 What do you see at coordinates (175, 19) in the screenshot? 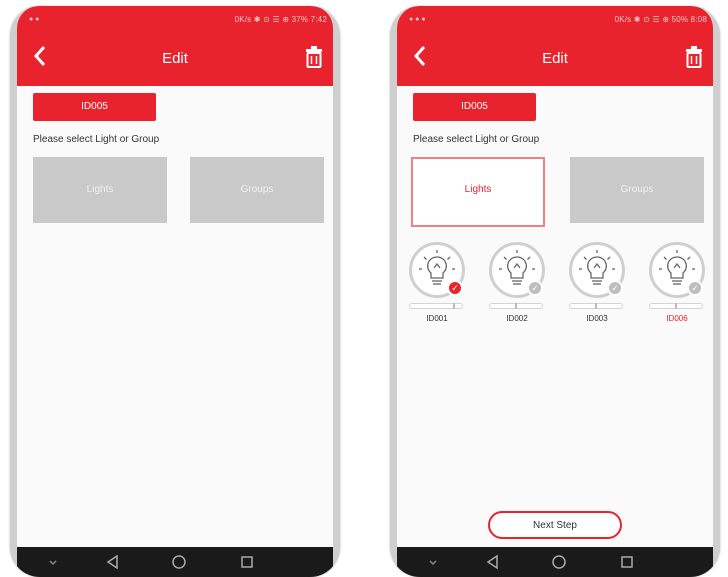
I see `status-bar: ● ● 0K/s ✱ ⊙ ☰ ⊕ 37% 7:42` at bounding box center [175, 19].